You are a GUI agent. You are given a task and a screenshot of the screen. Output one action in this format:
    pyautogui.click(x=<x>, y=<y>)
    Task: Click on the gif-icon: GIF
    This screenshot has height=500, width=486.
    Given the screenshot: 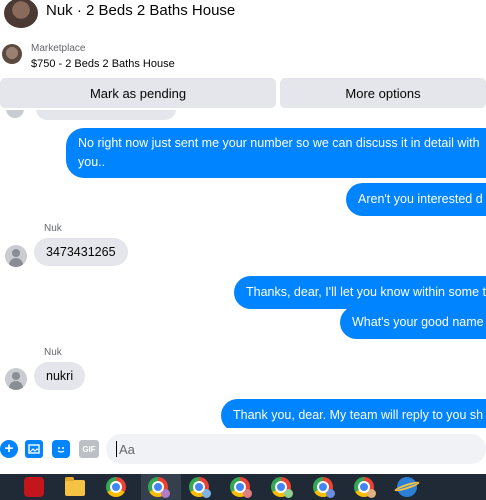 What is the action you would take?
    pyautogui.click(x=89, y=449)
    